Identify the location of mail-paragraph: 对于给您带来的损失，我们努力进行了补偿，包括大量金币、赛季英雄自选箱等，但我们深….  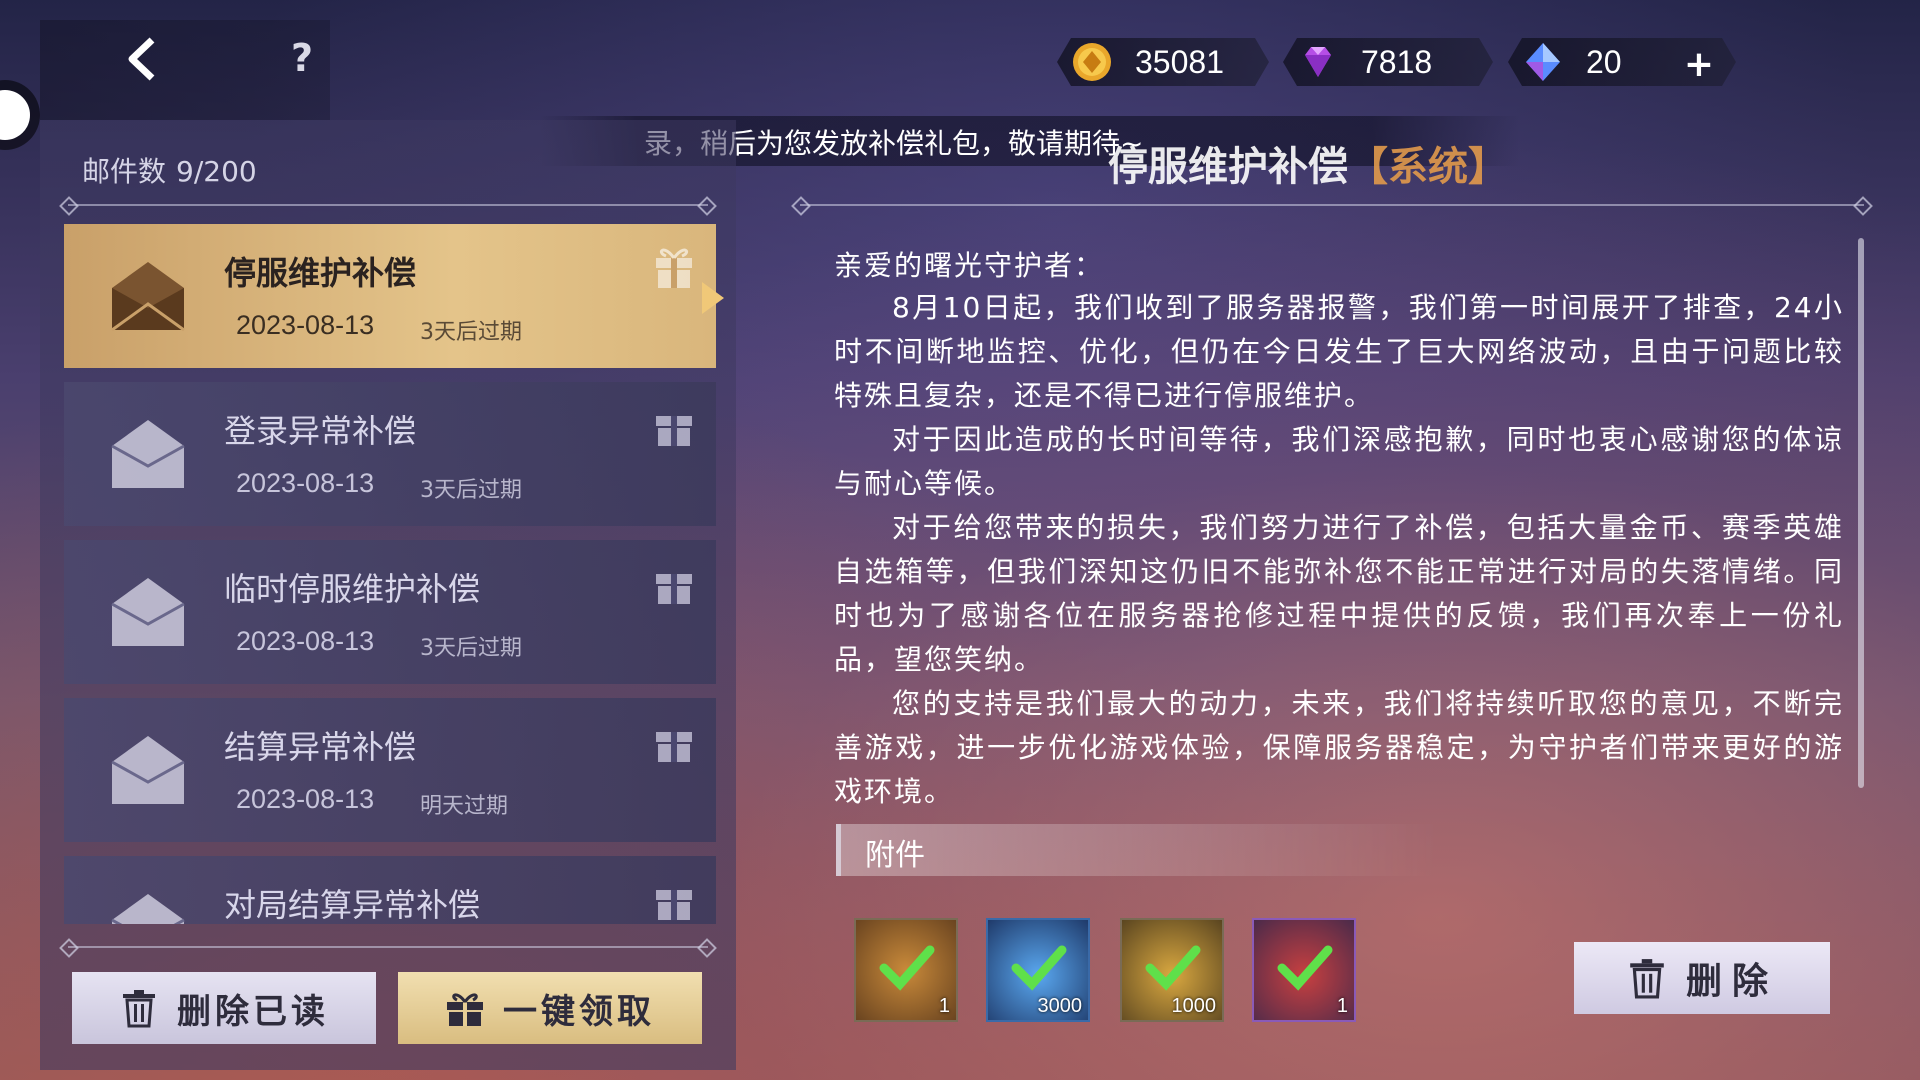
(1339, 593).